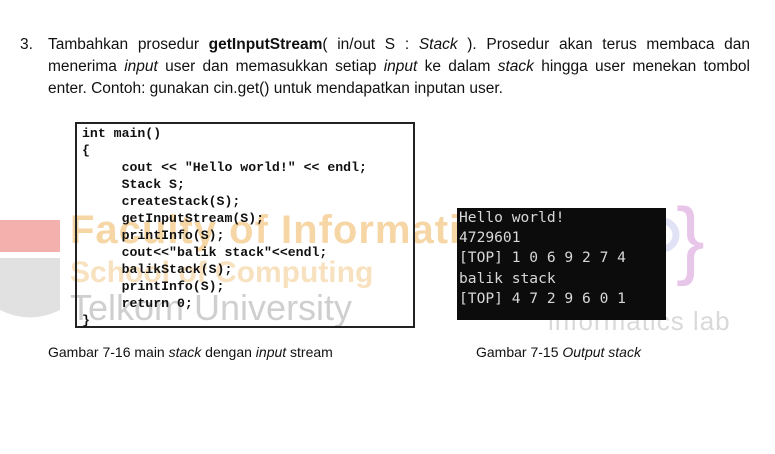 This screenshot has width=775, height=454. What do you see at coordinates (457, 66) in the screenshot?
I see `text-segment: ke dalam` at bounding box center [457, 66].